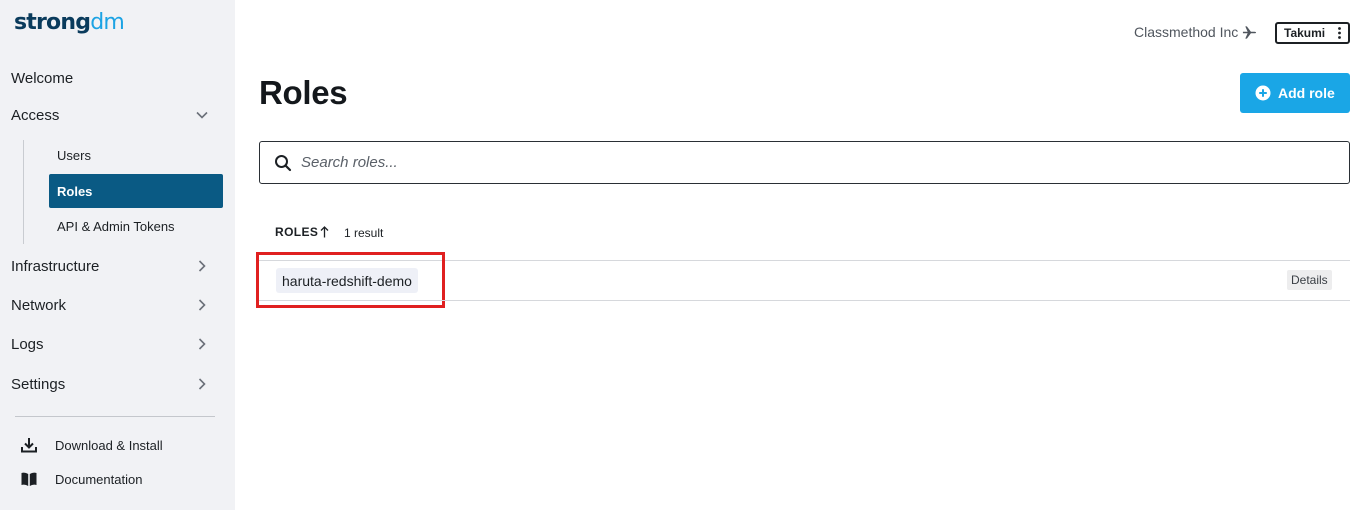 The width and height of the screenshot is (1364, 510). What do you see at coordinates (303, 92) in the screenshot?
I see `page-title: Roles` at bounding box center [303, 92].